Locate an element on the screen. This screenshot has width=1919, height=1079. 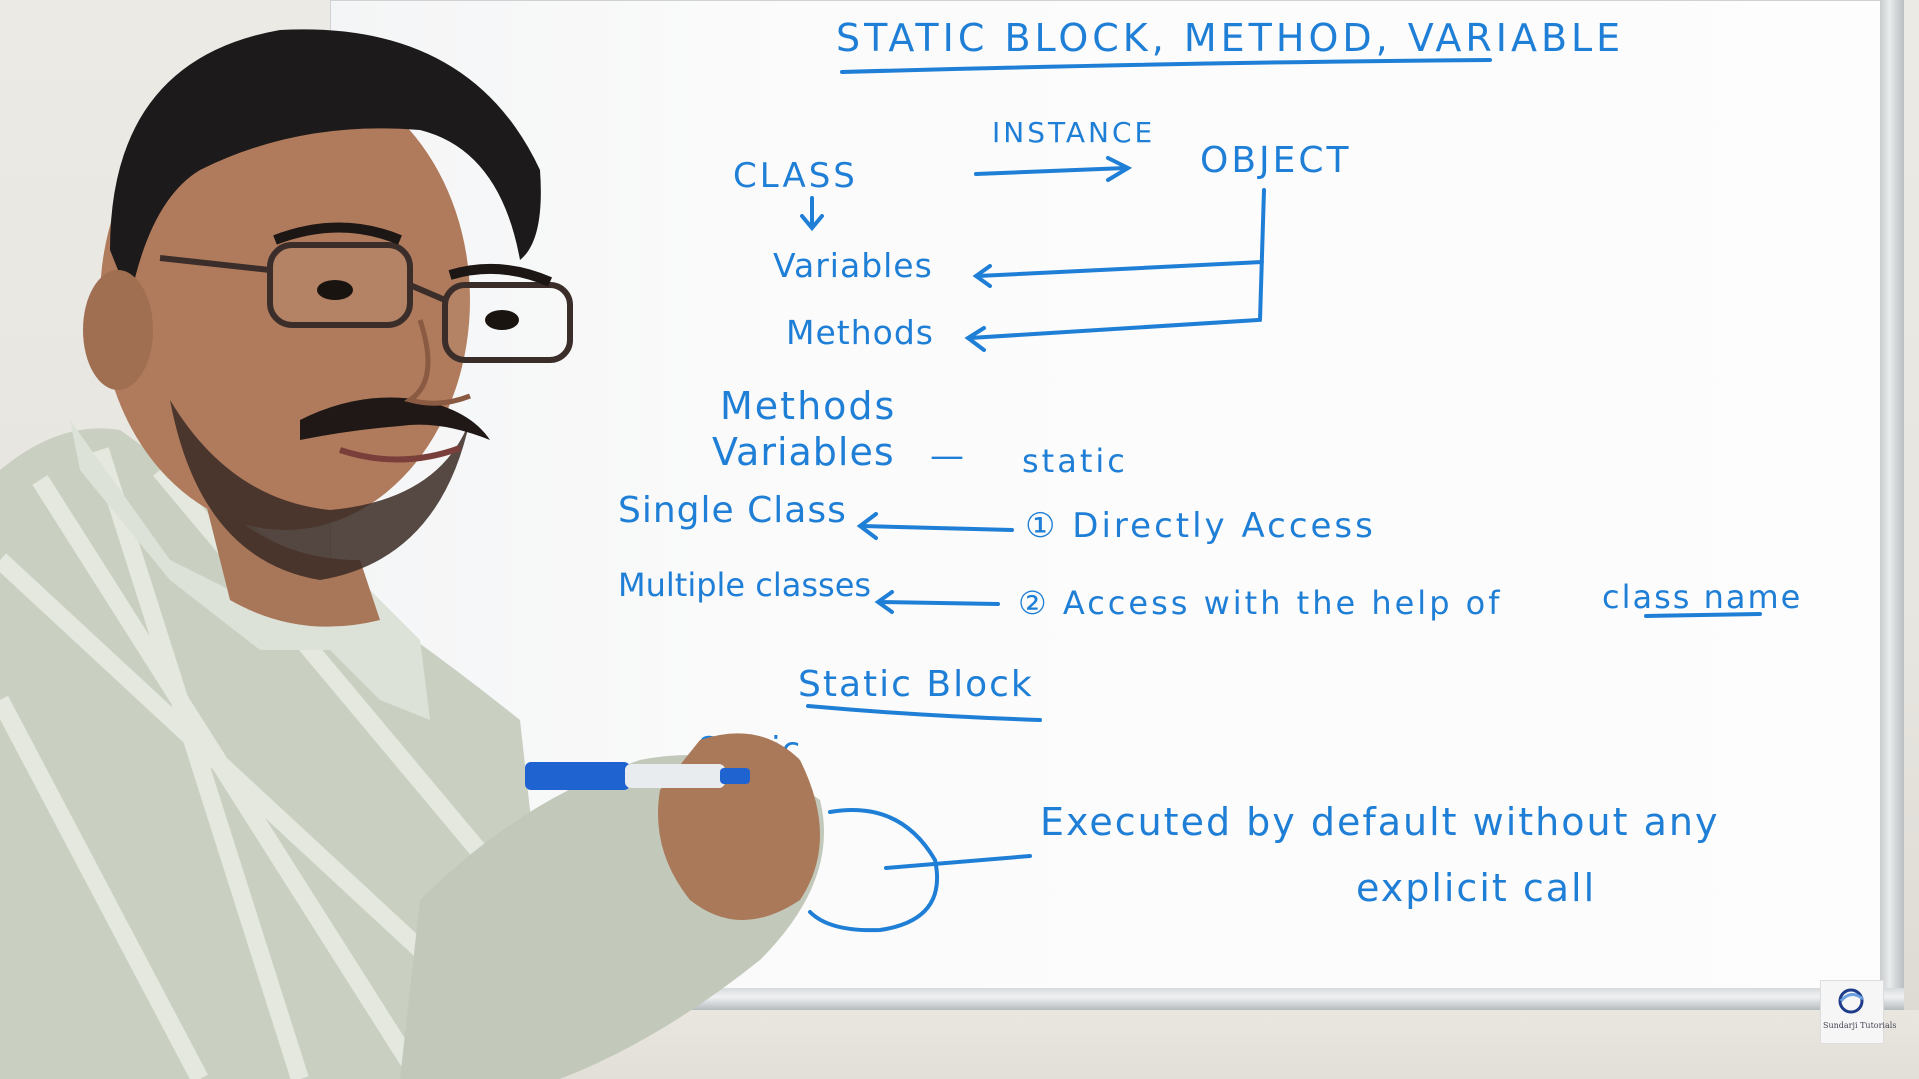
presenter-eye-right is located at coordinates (502, 320).